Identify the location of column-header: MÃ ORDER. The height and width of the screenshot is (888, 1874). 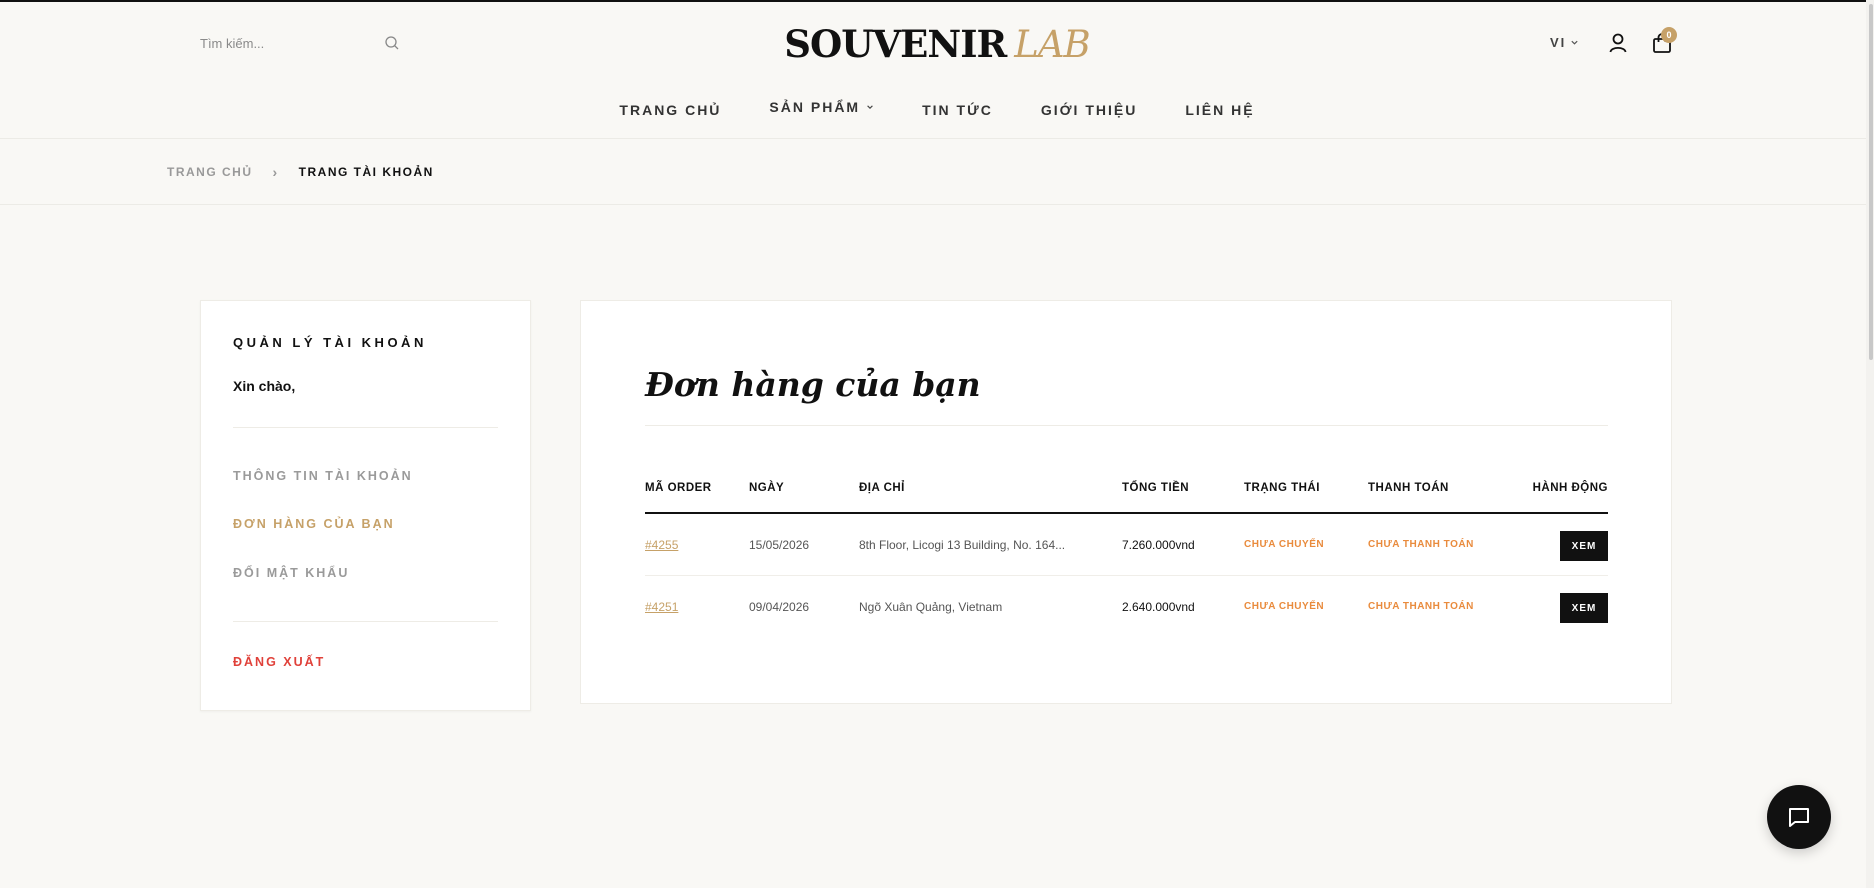
(678, 488).